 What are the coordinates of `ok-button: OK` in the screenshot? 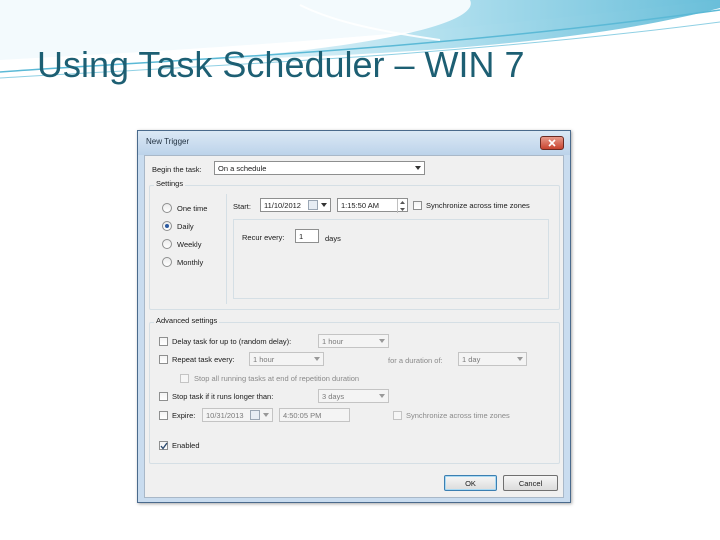 It's located at (470, 483).